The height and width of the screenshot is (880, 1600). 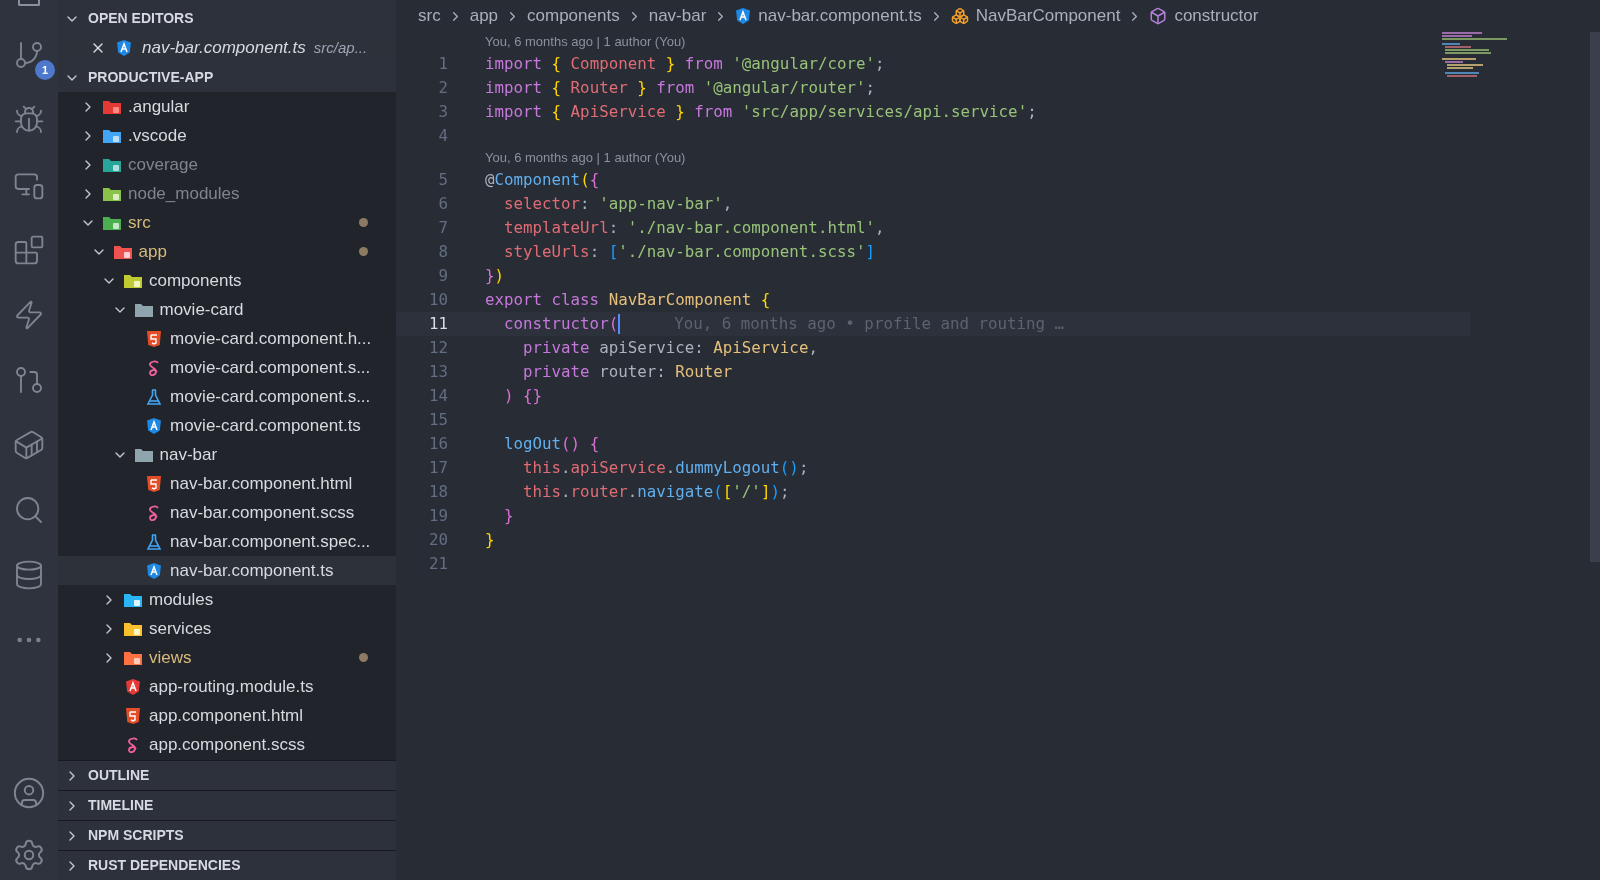 I want to click on file-name: components, so click(x=195, y=280).